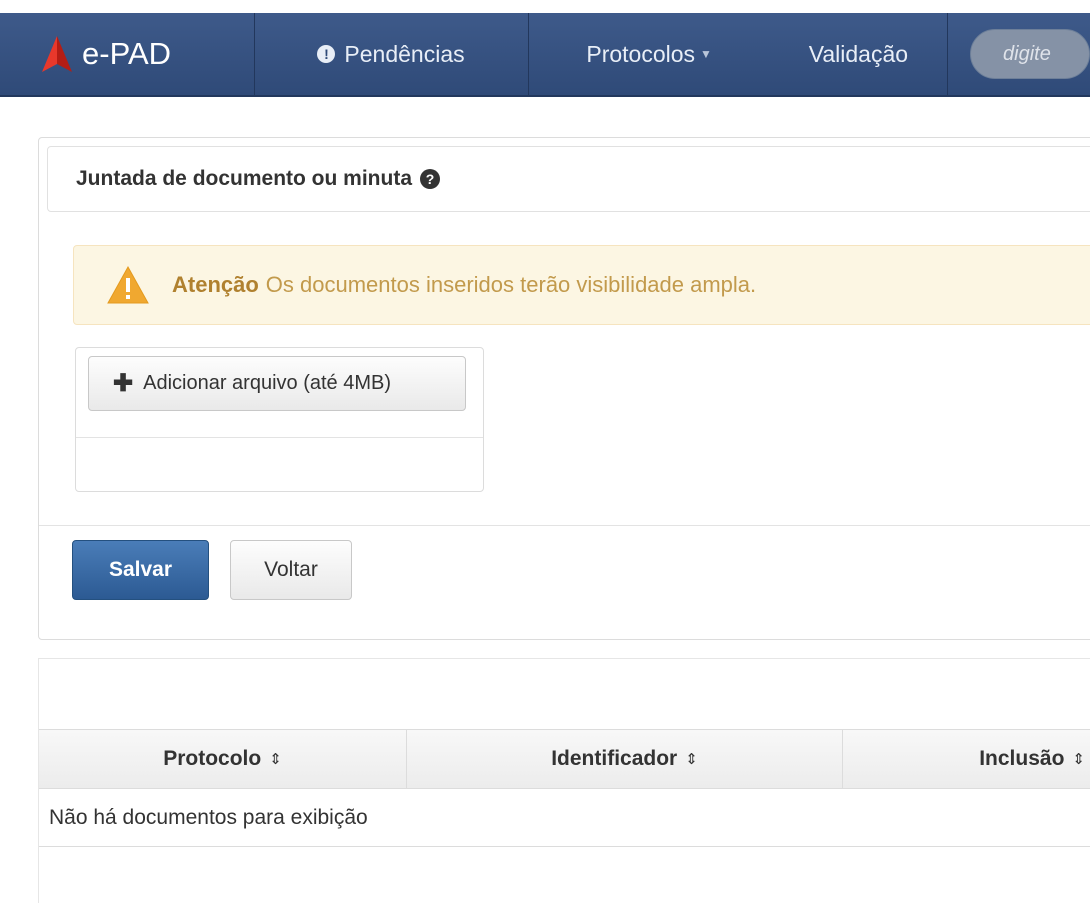  I want to click on column-header-inclusao: Inclusão ⇕, so click(966, 759).